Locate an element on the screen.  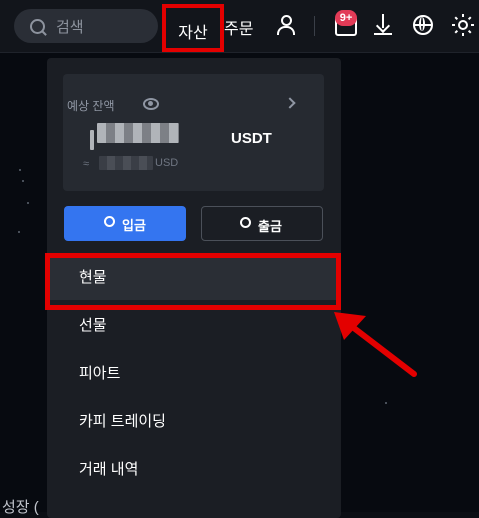
red-arrow-icon is located at coordinates (375, 344).